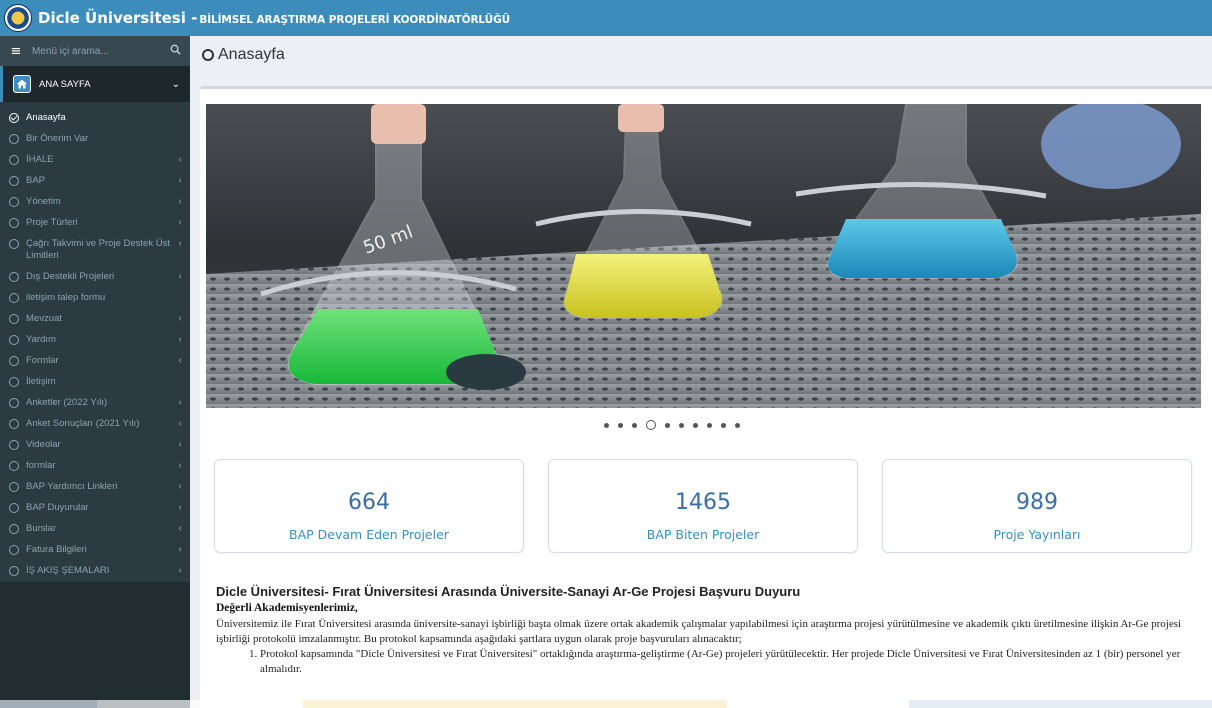 This screenshot has height=708, width=1212. I want to click on page-title-text: Anasayfa, so click(251, 54).